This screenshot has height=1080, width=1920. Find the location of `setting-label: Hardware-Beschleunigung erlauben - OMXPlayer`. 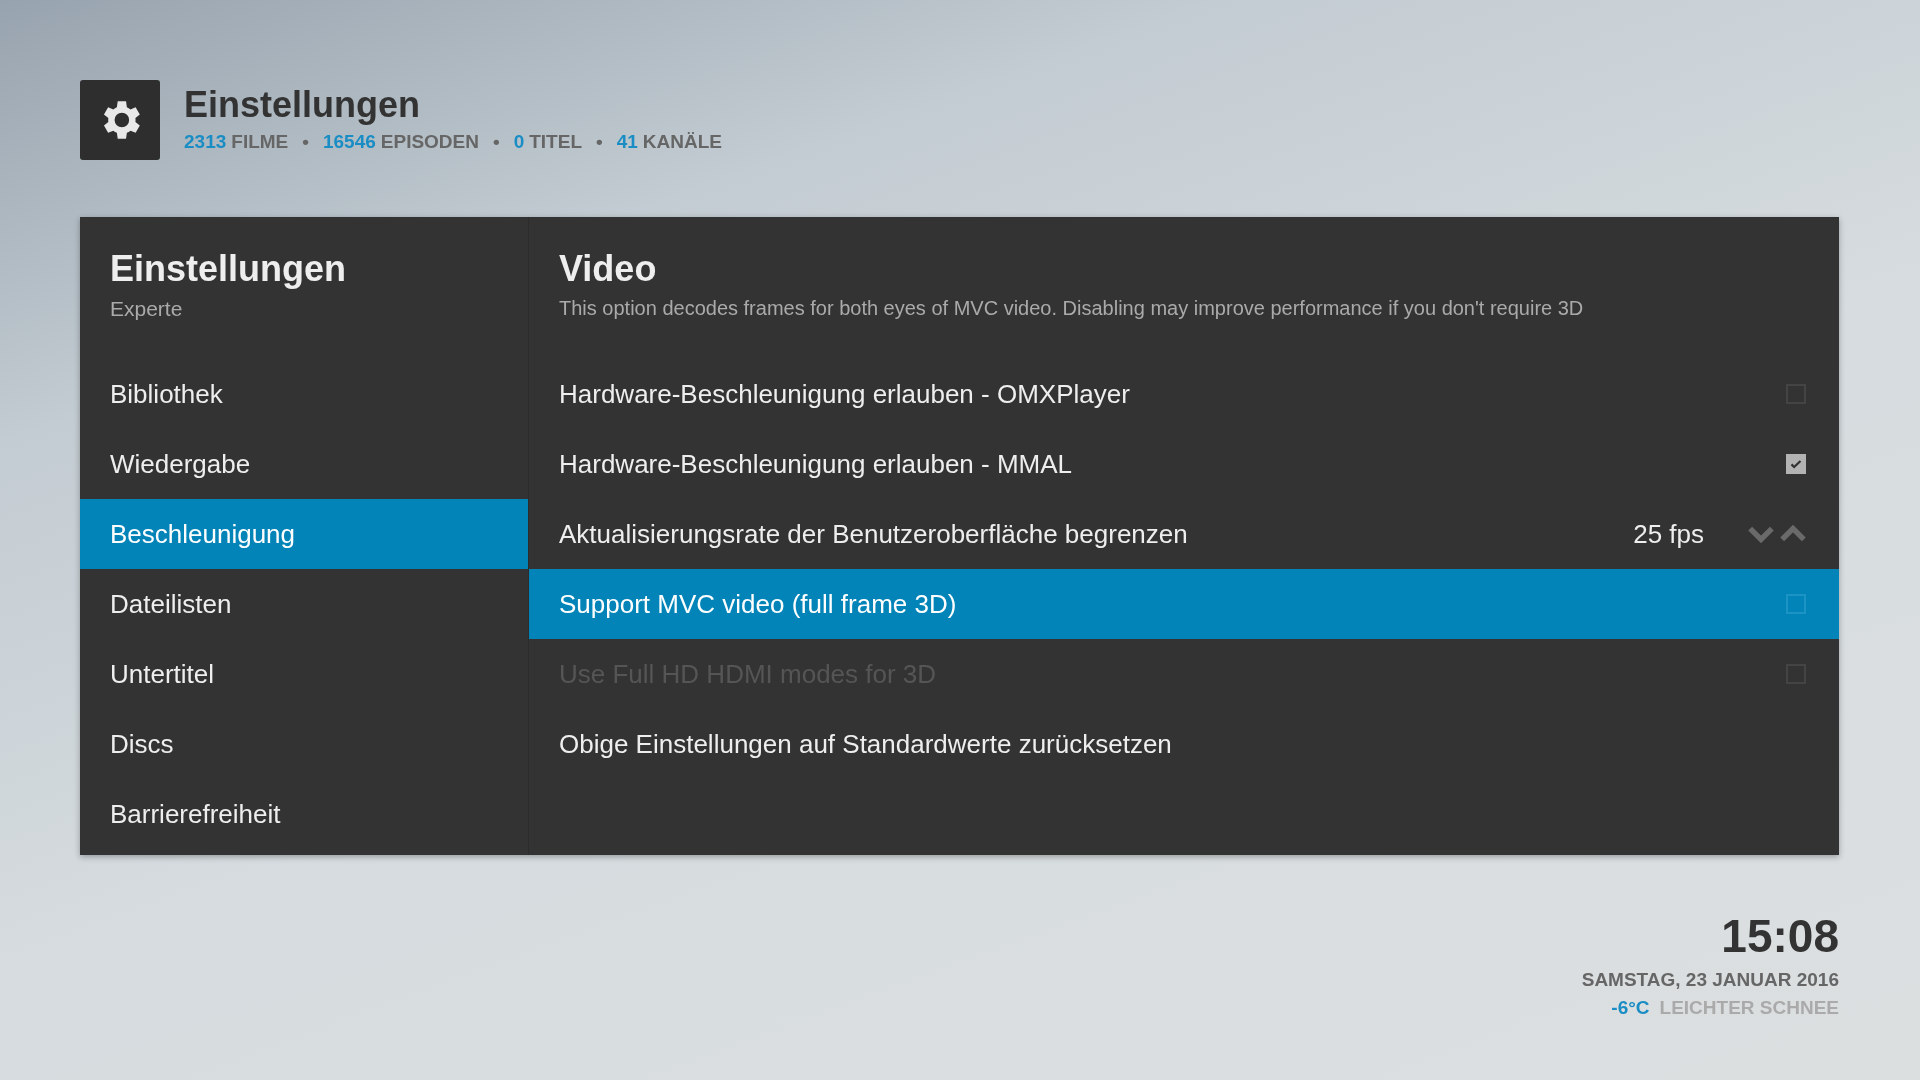

setting-label: Hardware-Beschleunigung erlauben - OMXPlayer is located at coordinates (845, 394).